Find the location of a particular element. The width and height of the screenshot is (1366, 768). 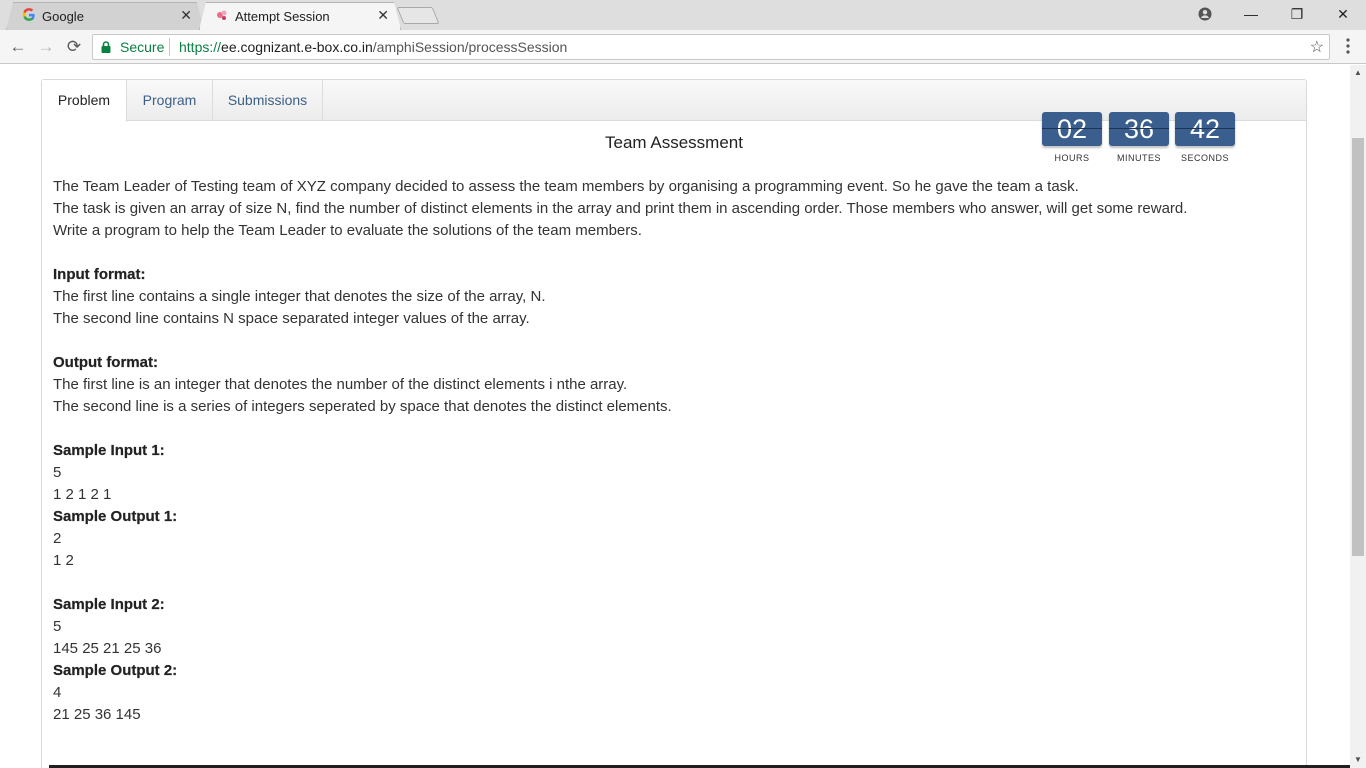

tab-submissions: Submissions is located at coordinates (268, 100).